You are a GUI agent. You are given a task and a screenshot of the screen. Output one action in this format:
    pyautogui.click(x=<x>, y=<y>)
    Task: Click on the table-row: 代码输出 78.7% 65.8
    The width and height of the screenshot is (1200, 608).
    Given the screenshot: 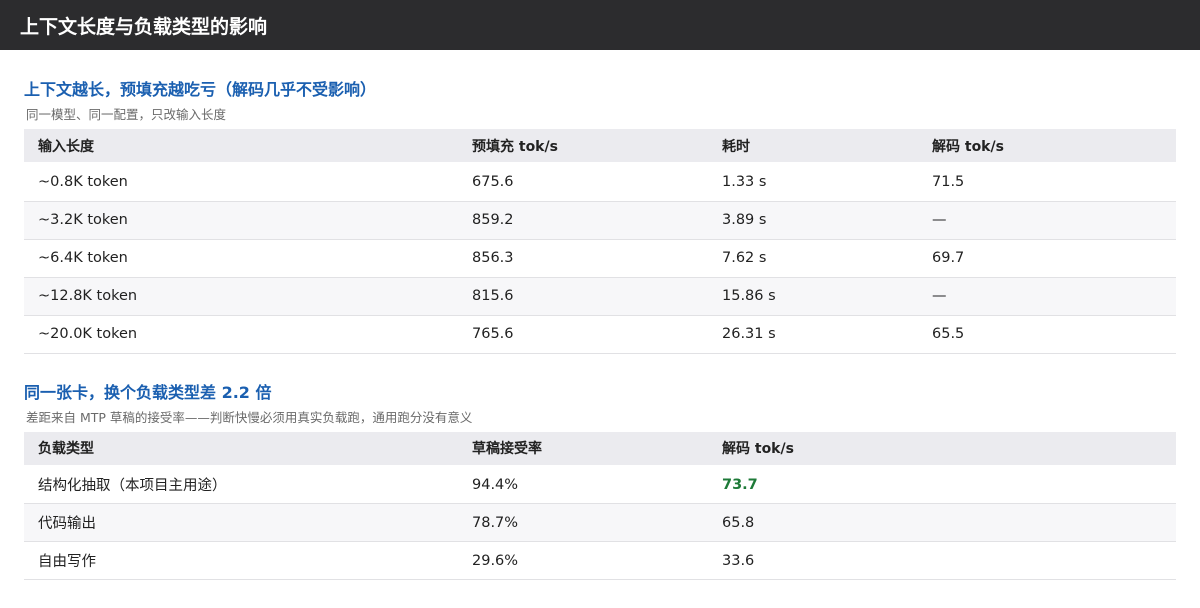 What is the action you would take?
    pyautogui.click(x=600, y=522)
    